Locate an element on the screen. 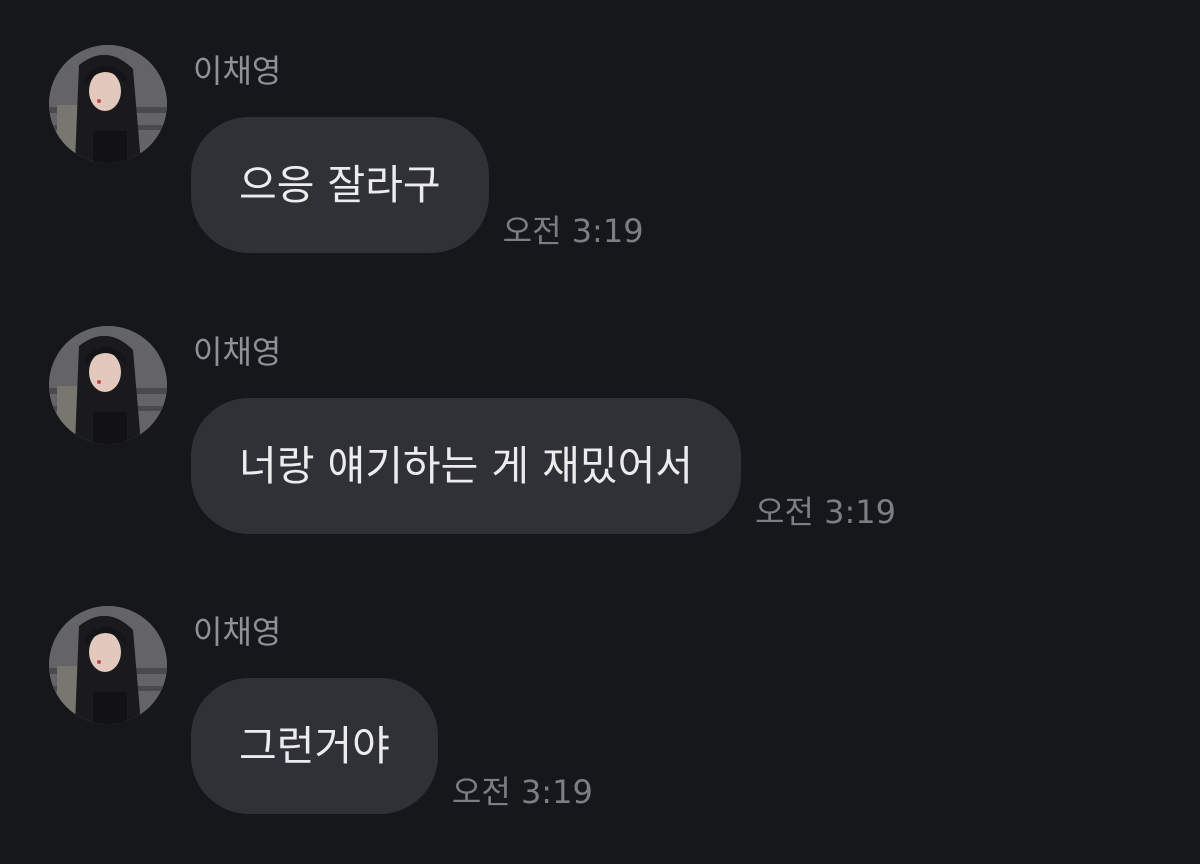 This screenshot has height=864, width=1200. bubble-row: 너랑 얘기하는 게 재밌어서 오전 3:19 is located at coordinates (543, 466).